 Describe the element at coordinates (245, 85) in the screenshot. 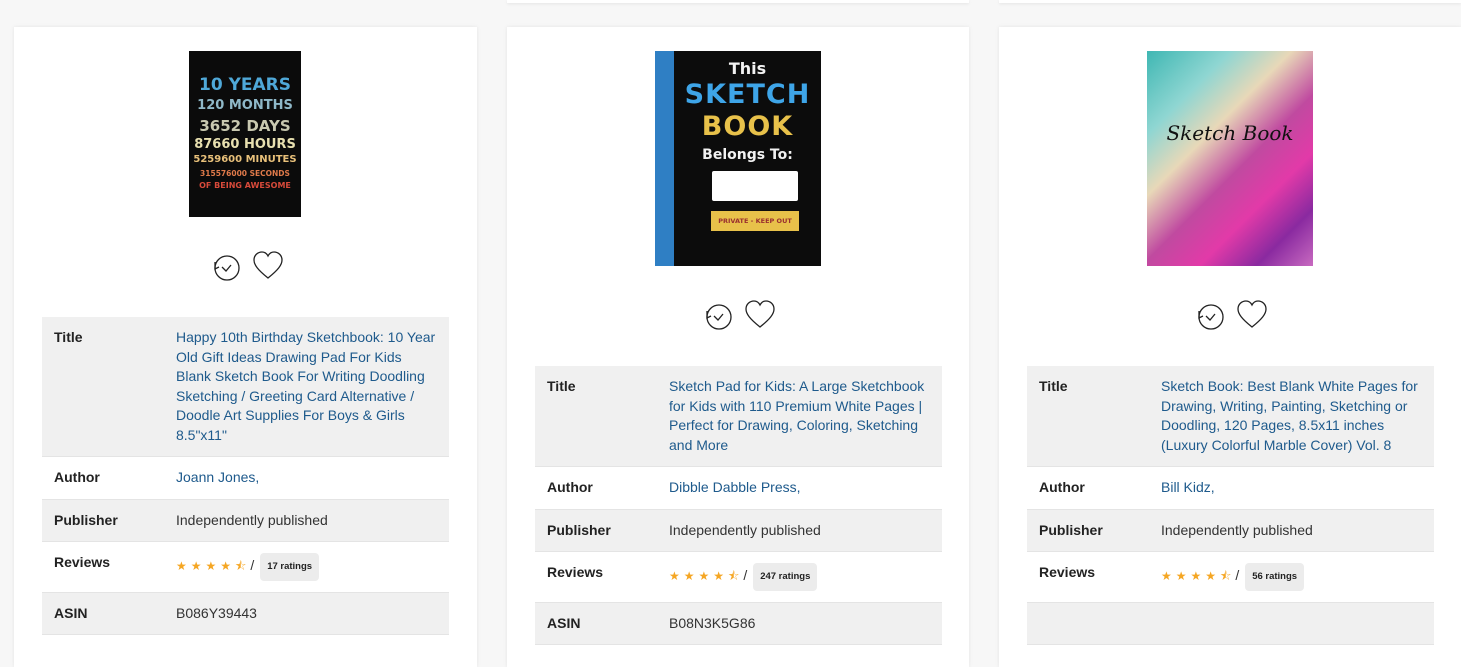

I see `cover-line: 10 YEARS` at that location.